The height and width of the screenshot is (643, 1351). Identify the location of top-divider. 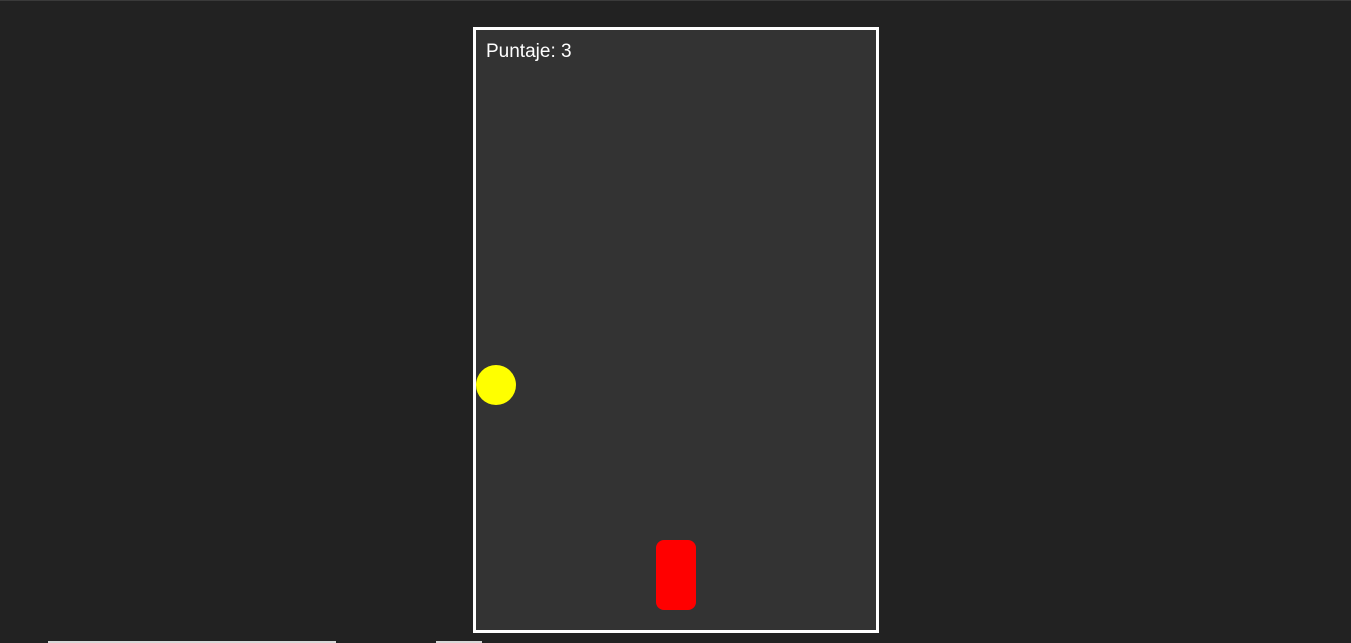
(675, 0).